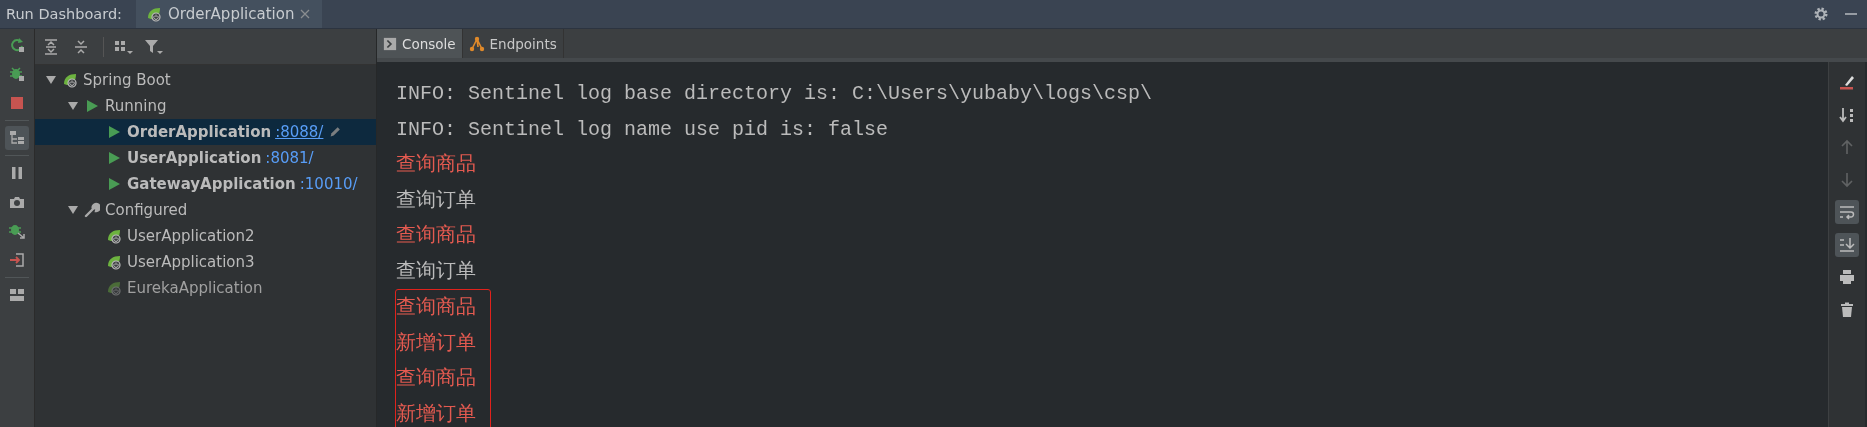 The width and height of the screenshot is (1867, 427). What do you see at coordinates (289, 158) in the screenshot?
I see `port-link: :8081/` at bounding box center [289, 158].